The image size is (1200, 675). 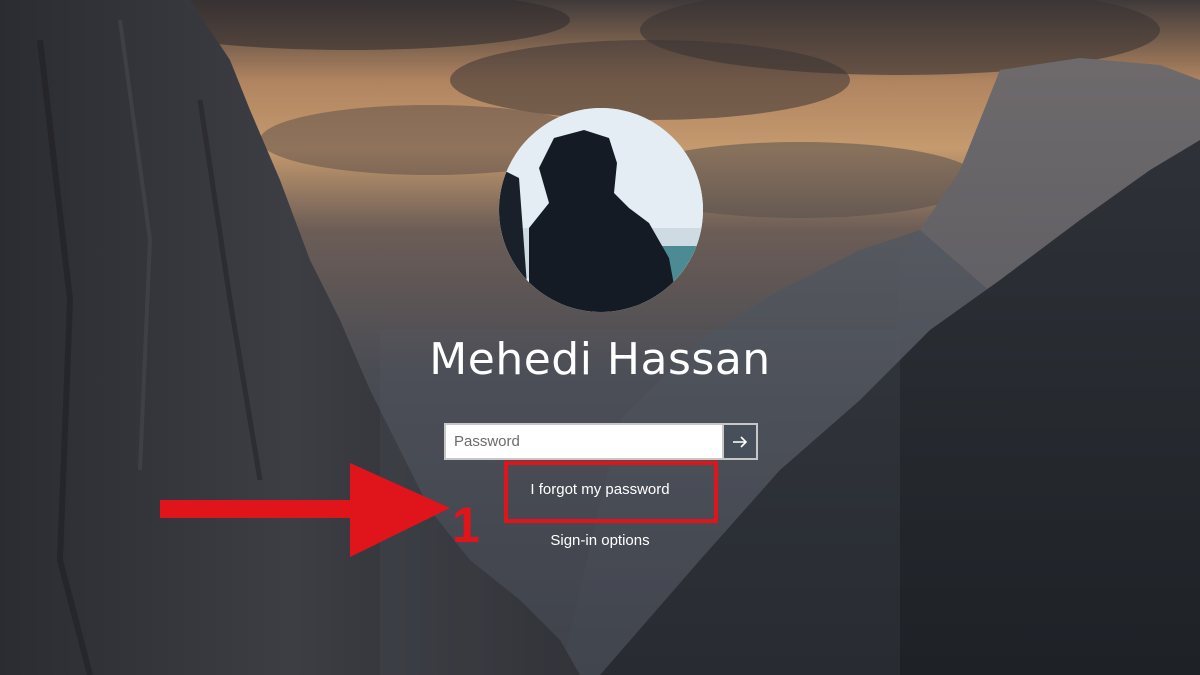 I want to click on user-avatar, so click(x=601, y=210).